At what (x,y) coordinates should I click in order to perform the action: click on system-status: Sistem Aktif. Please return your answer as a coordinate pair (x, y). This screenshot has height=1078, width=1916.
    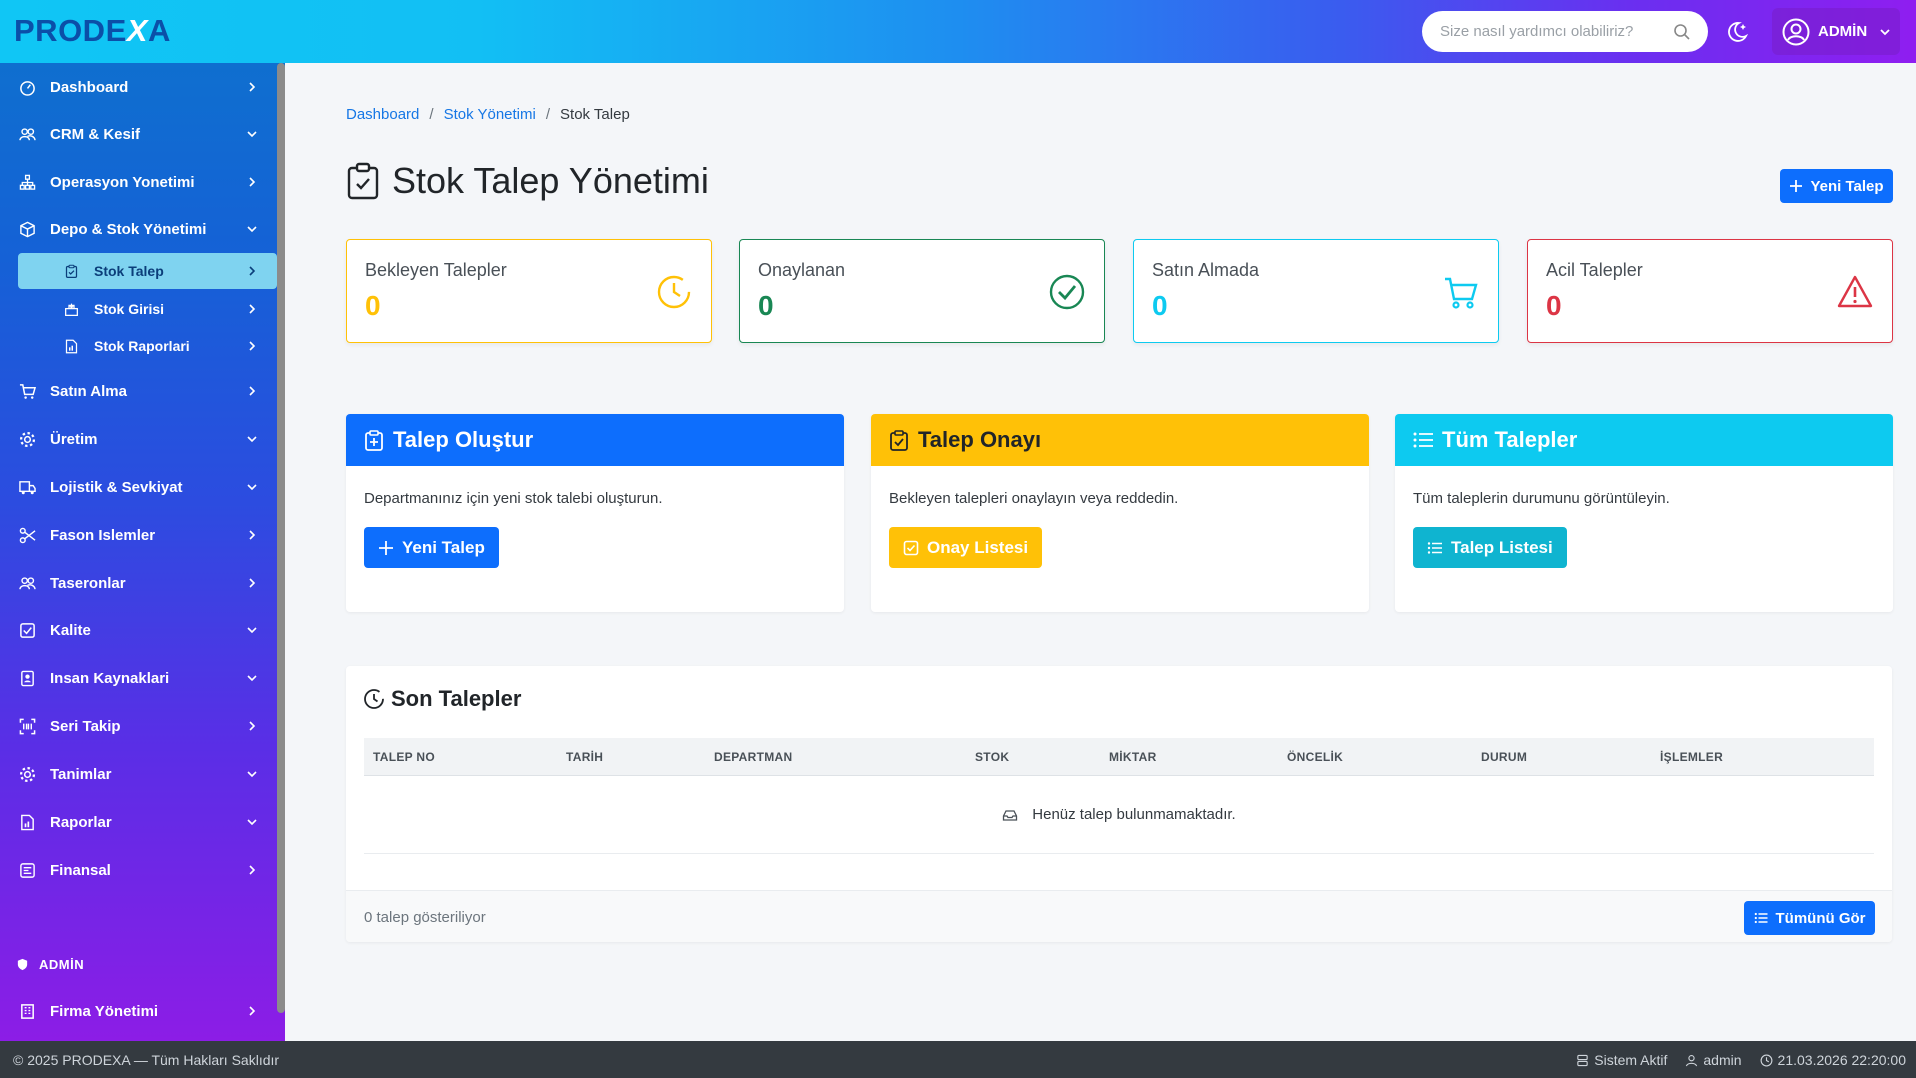
    Looking at the image, I should click on (1621, 1060).